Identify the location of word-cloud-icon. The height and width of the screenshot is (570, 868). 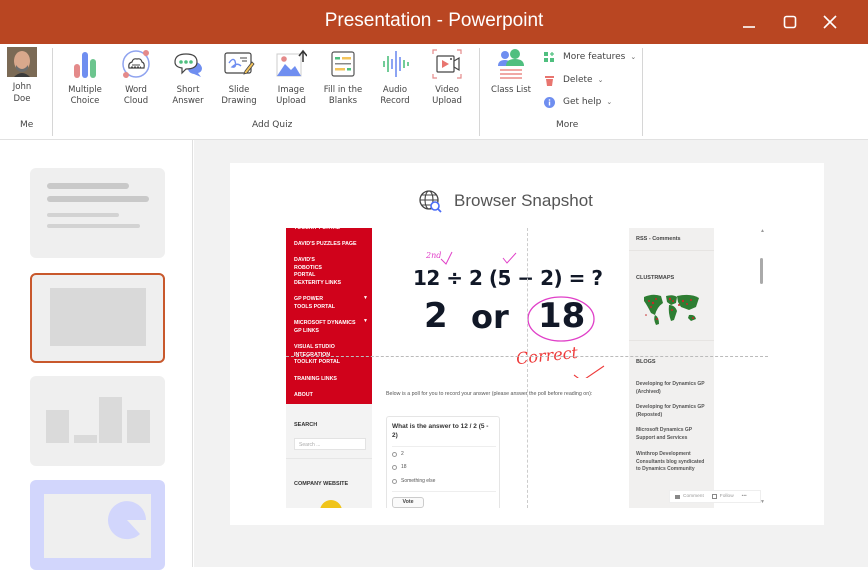
(136, 64).